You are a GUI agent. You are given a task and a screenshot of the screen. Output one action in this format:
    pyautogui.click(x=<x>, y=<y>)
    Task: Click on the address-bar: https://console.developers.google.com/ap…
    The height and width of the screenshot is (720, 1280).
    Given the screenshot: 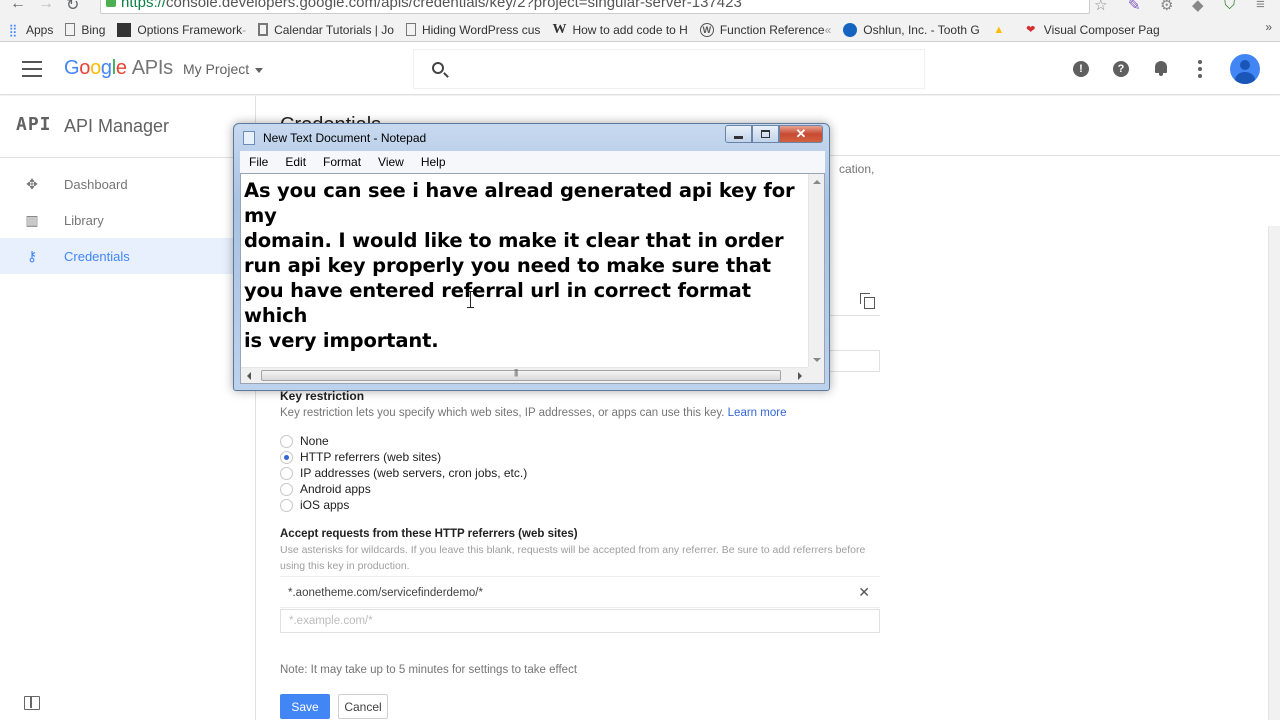 What is the action you would take?
    pyautogui.click(x=595, y=7)
    